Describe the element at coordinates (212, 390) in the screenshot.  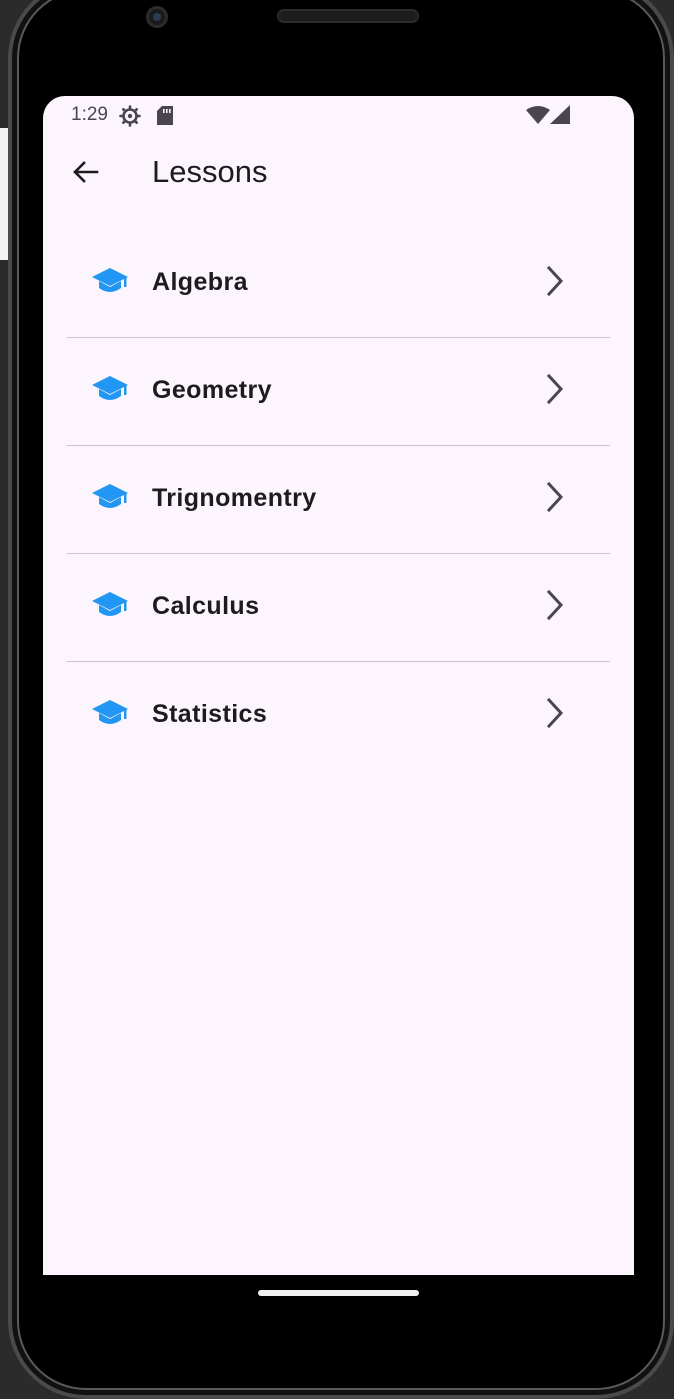
I see `lesson-label: Geometry` at that location.